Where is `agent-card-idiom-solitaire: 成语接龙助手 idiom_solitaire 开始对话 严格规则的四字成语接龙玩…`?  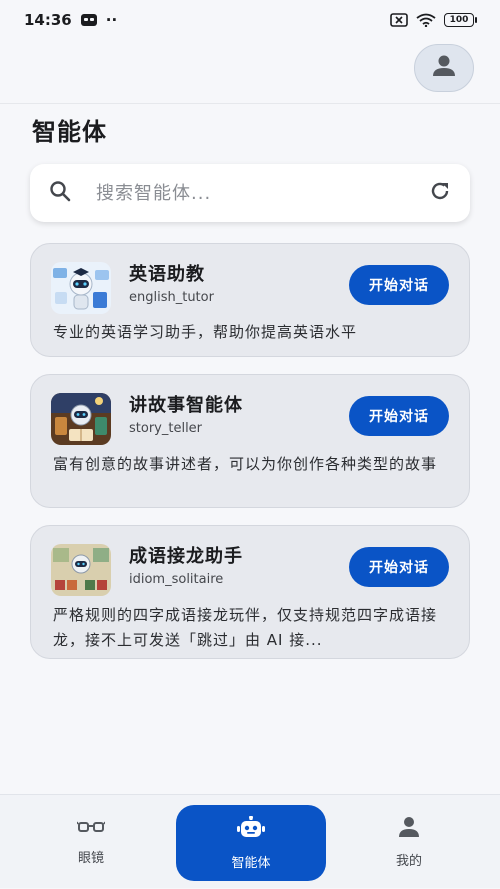 agent-card-idiom-solitaire: 成语接龙助手 idiom_solitaire 开始对话 严格规则的四字成语接龙玩… is located at coordinates (250, 592).